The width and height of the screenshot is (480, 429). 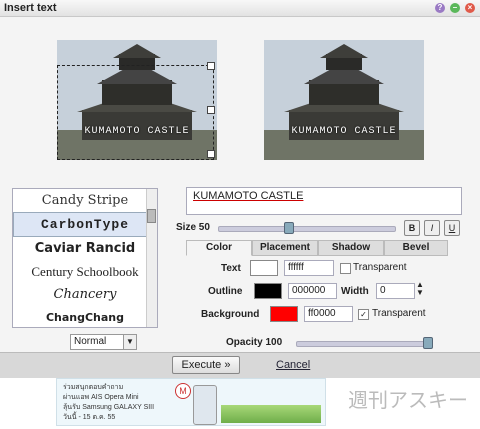 I want to click on footer-bar, so click(x=240, y=365).